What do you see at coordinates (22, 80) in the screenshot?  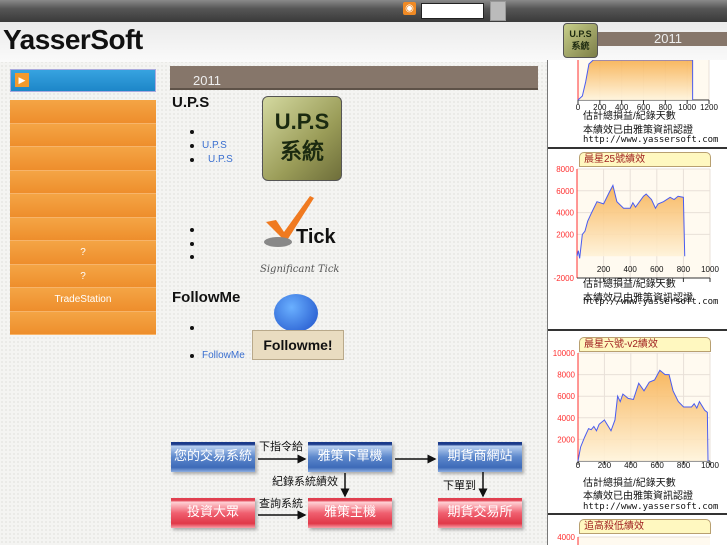 I see `play-icon: ▶` at bounding box center [22, 80].